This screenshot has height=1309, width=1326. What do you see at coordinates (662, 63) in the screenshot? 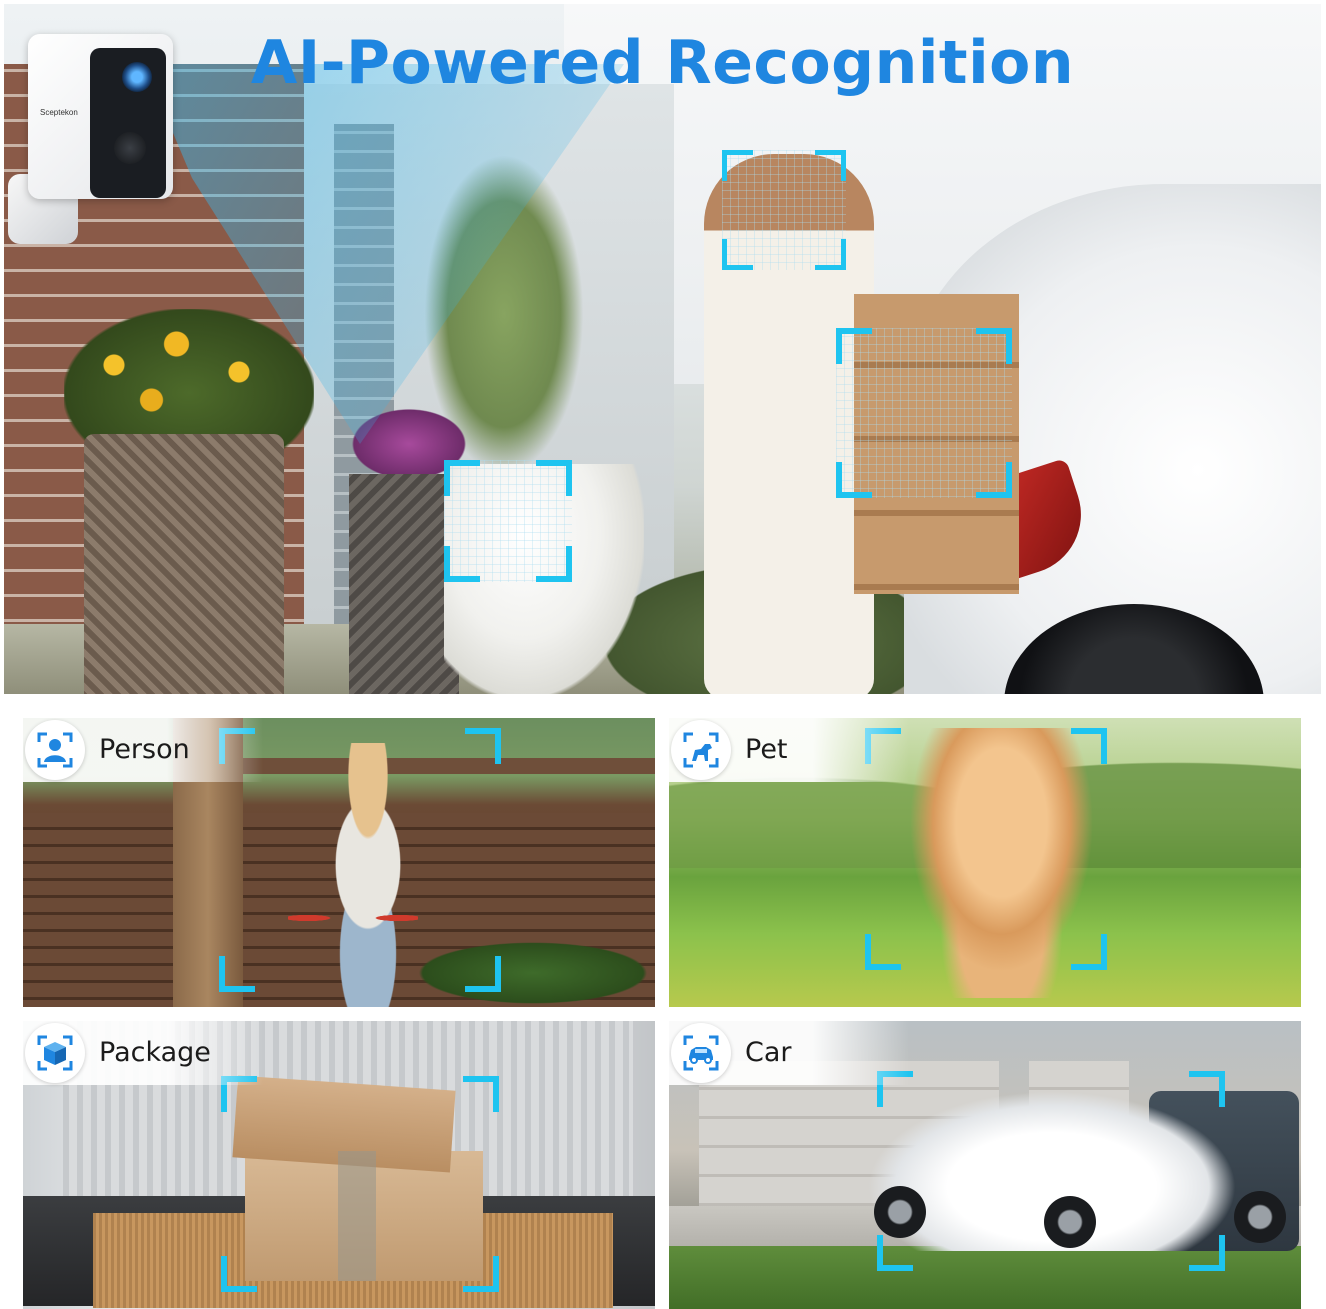
I see `page-title: AI-Powered Recognition` at bounding box center [662, 63].